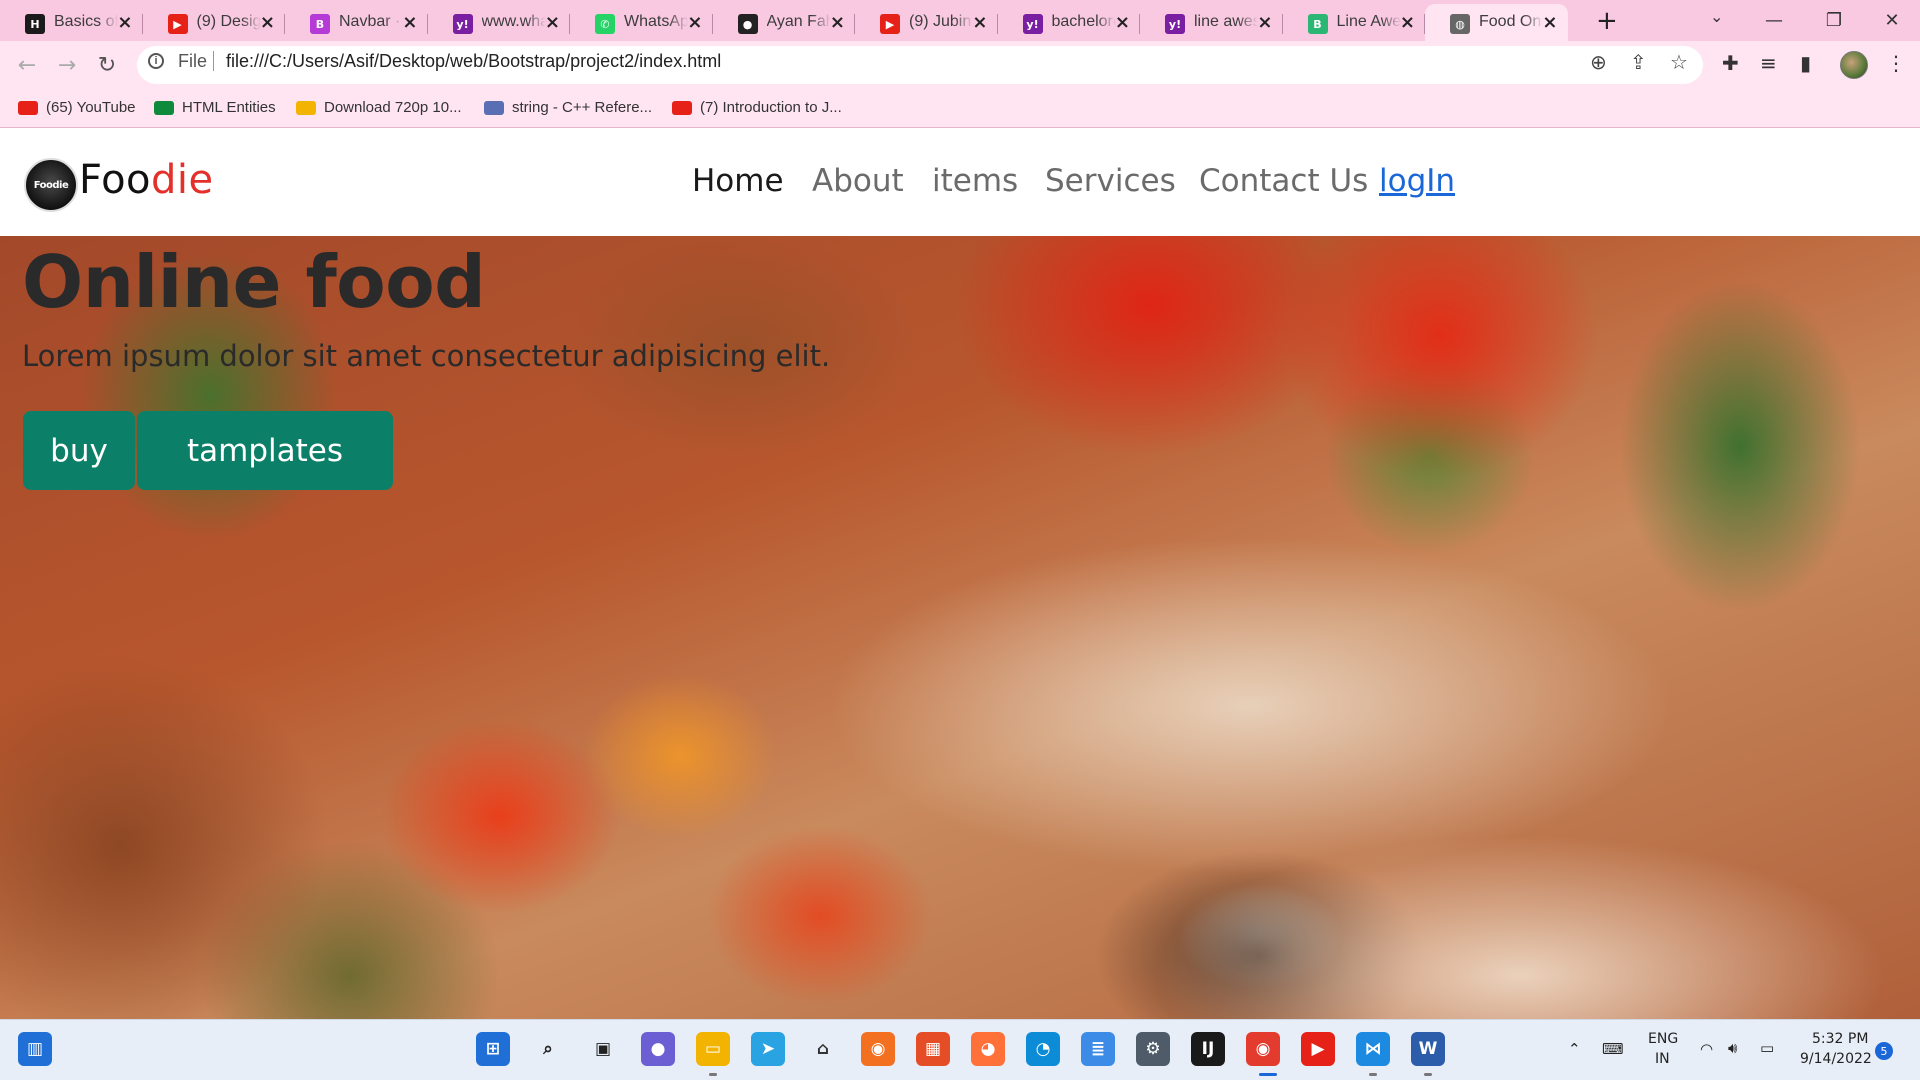 This screenshot has height=1080, width=1920. What do you see at coordinates (1836, 1059) in the screenshot?
I see `clock-date: 9/14/2022` at bounding box center [1836, 1059].